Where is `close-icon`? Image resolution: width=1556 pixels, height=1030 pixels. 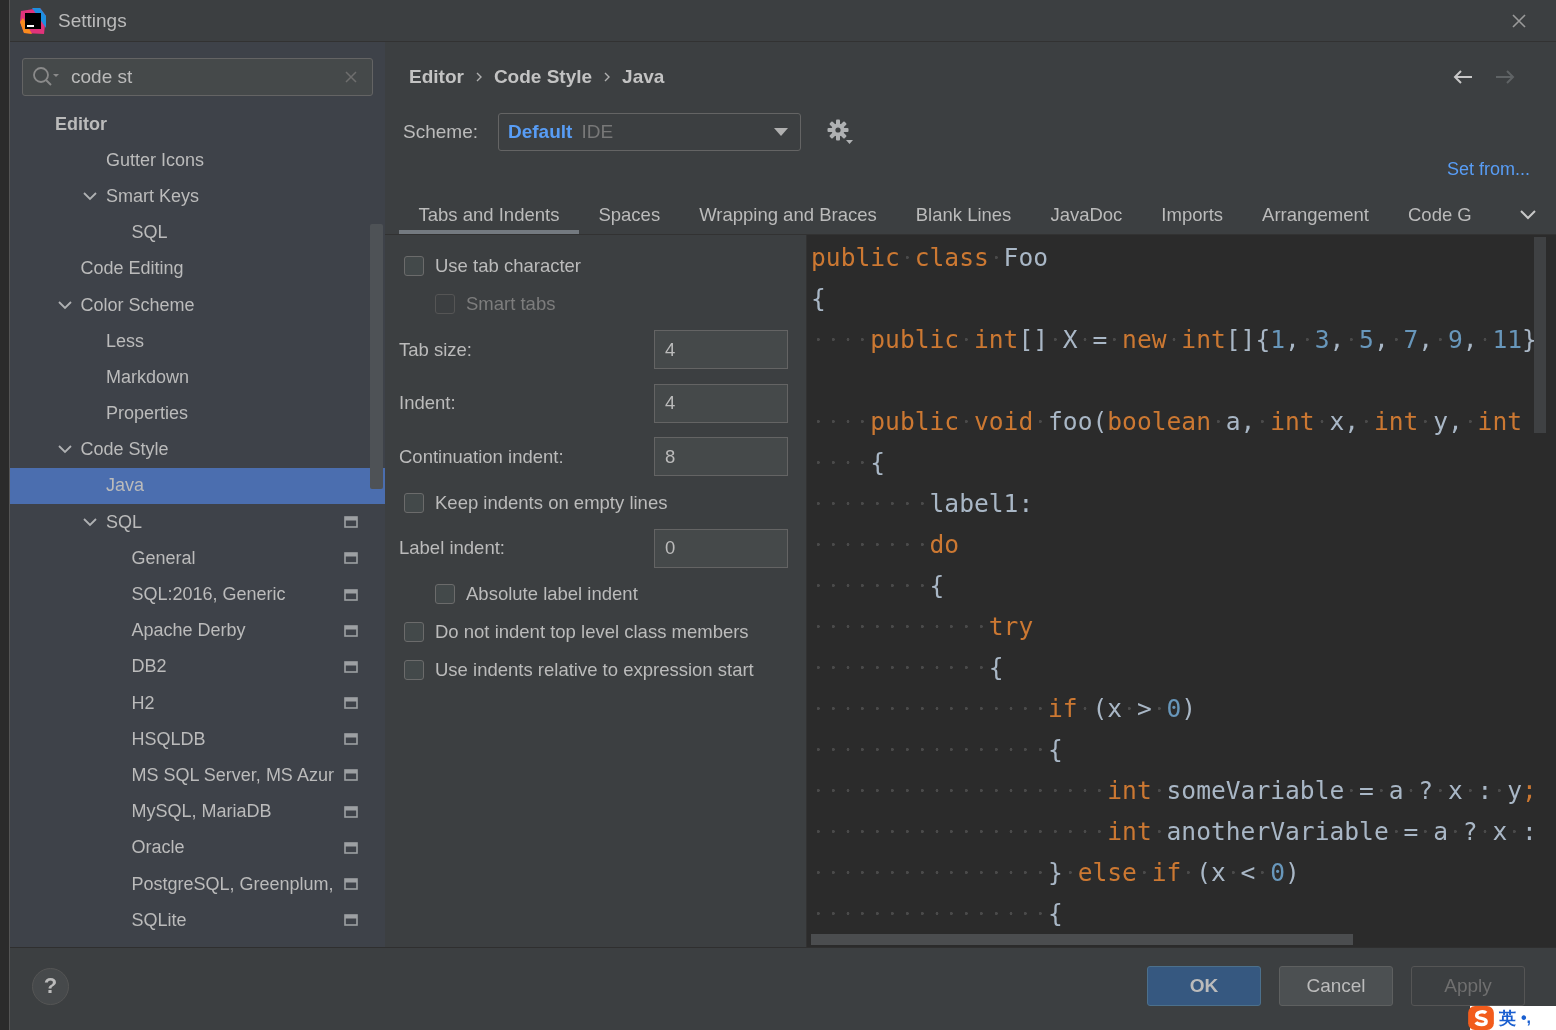 close-icon is located at coordinates (1519, 20).